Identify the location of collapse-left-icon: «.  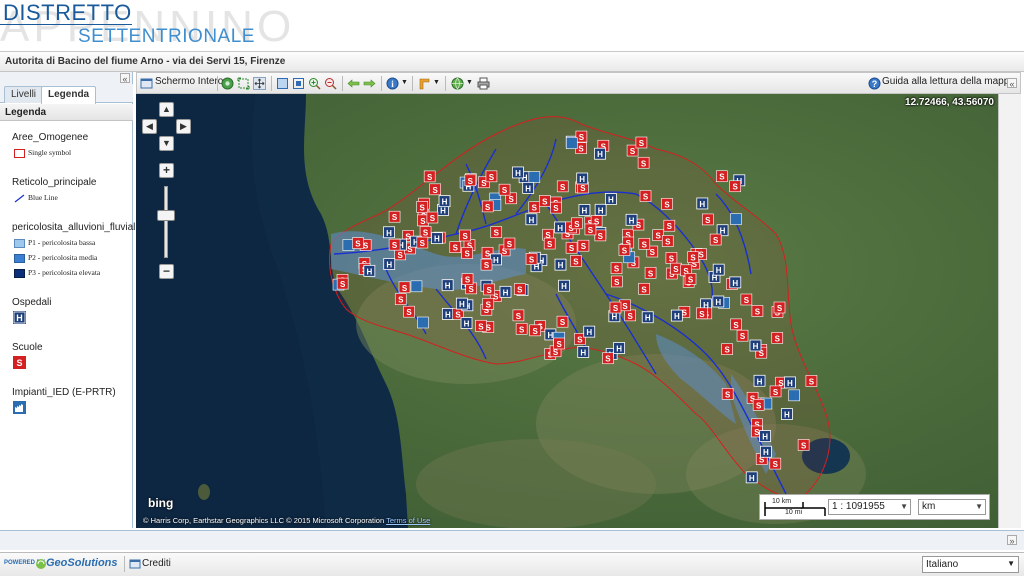
(125, 78).